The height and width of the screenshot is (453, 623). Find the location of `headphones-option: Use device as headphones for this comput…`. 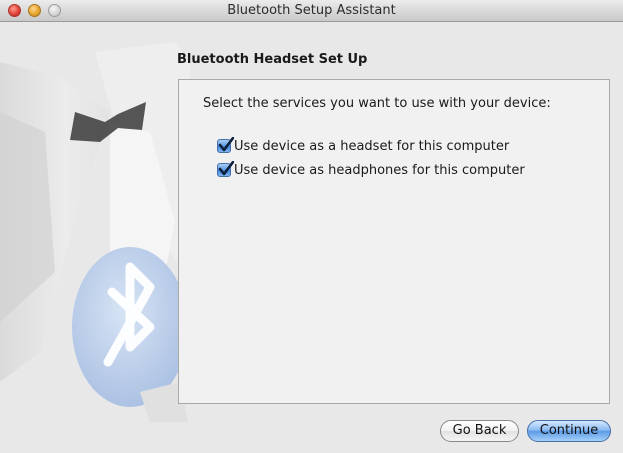

headphones-option: Use device as headphones for this comput… is located at coordinates (371, 169).